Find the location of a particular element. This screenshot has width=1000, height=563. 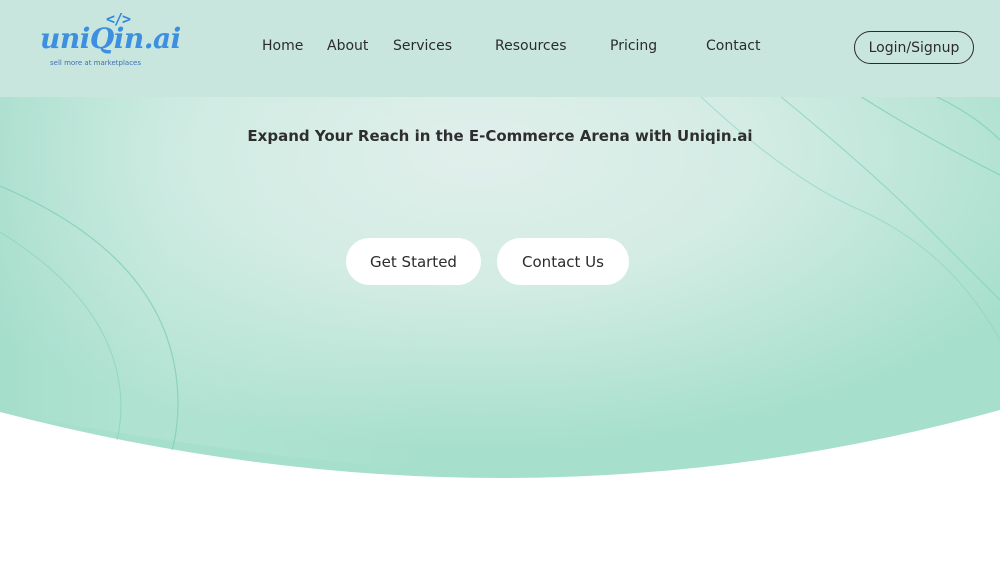

contact-us-button: Contact Us is located at coordinates (563, 261).